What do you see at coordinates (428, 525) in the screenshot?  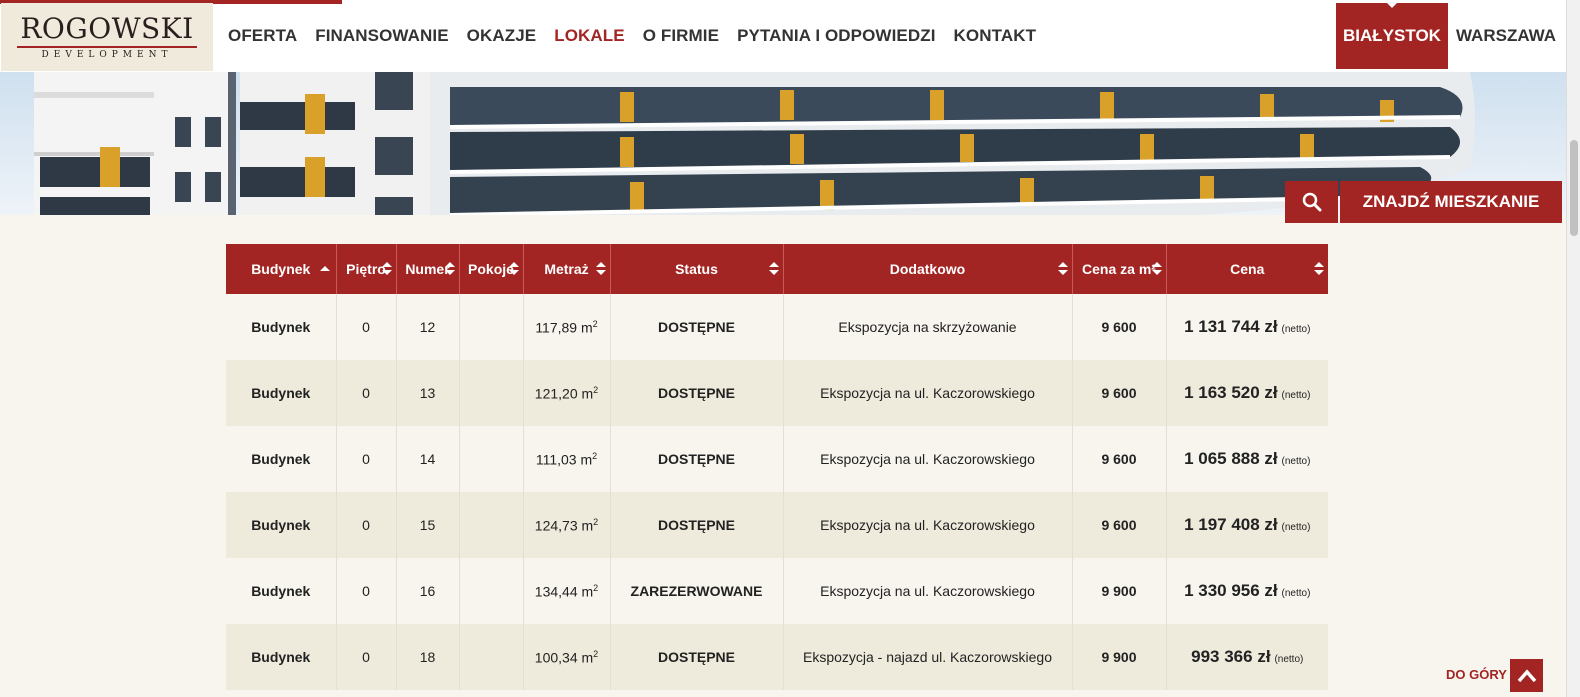 I see `cell-numer: 15` at bounding box center [428, 525].